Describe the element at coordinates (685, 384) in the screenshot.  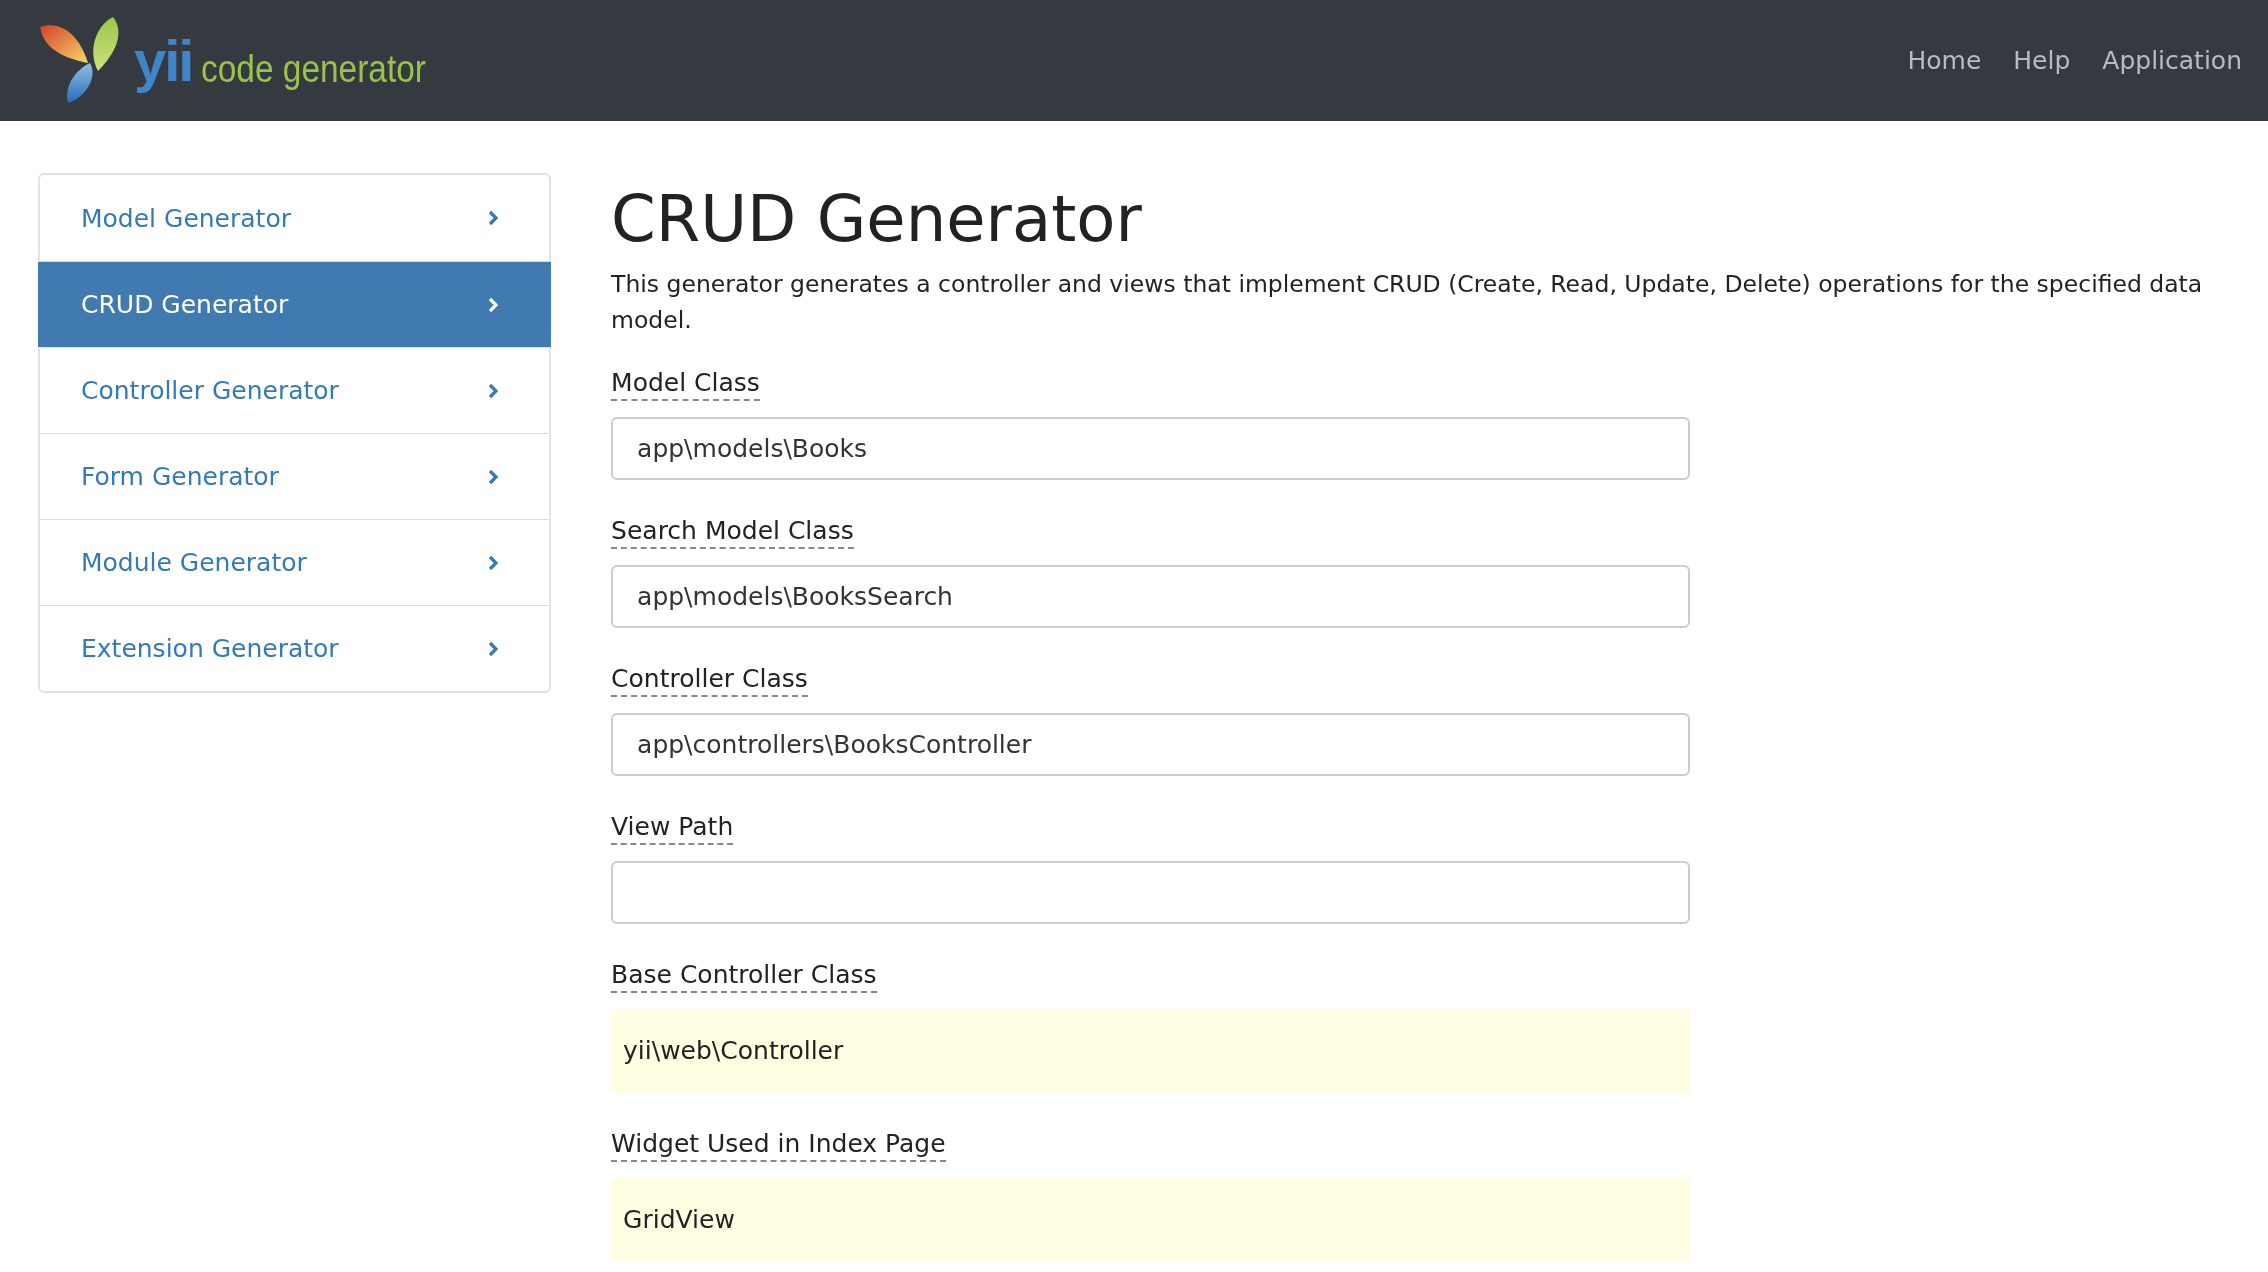
I see `field-label: Model Class` at that location.